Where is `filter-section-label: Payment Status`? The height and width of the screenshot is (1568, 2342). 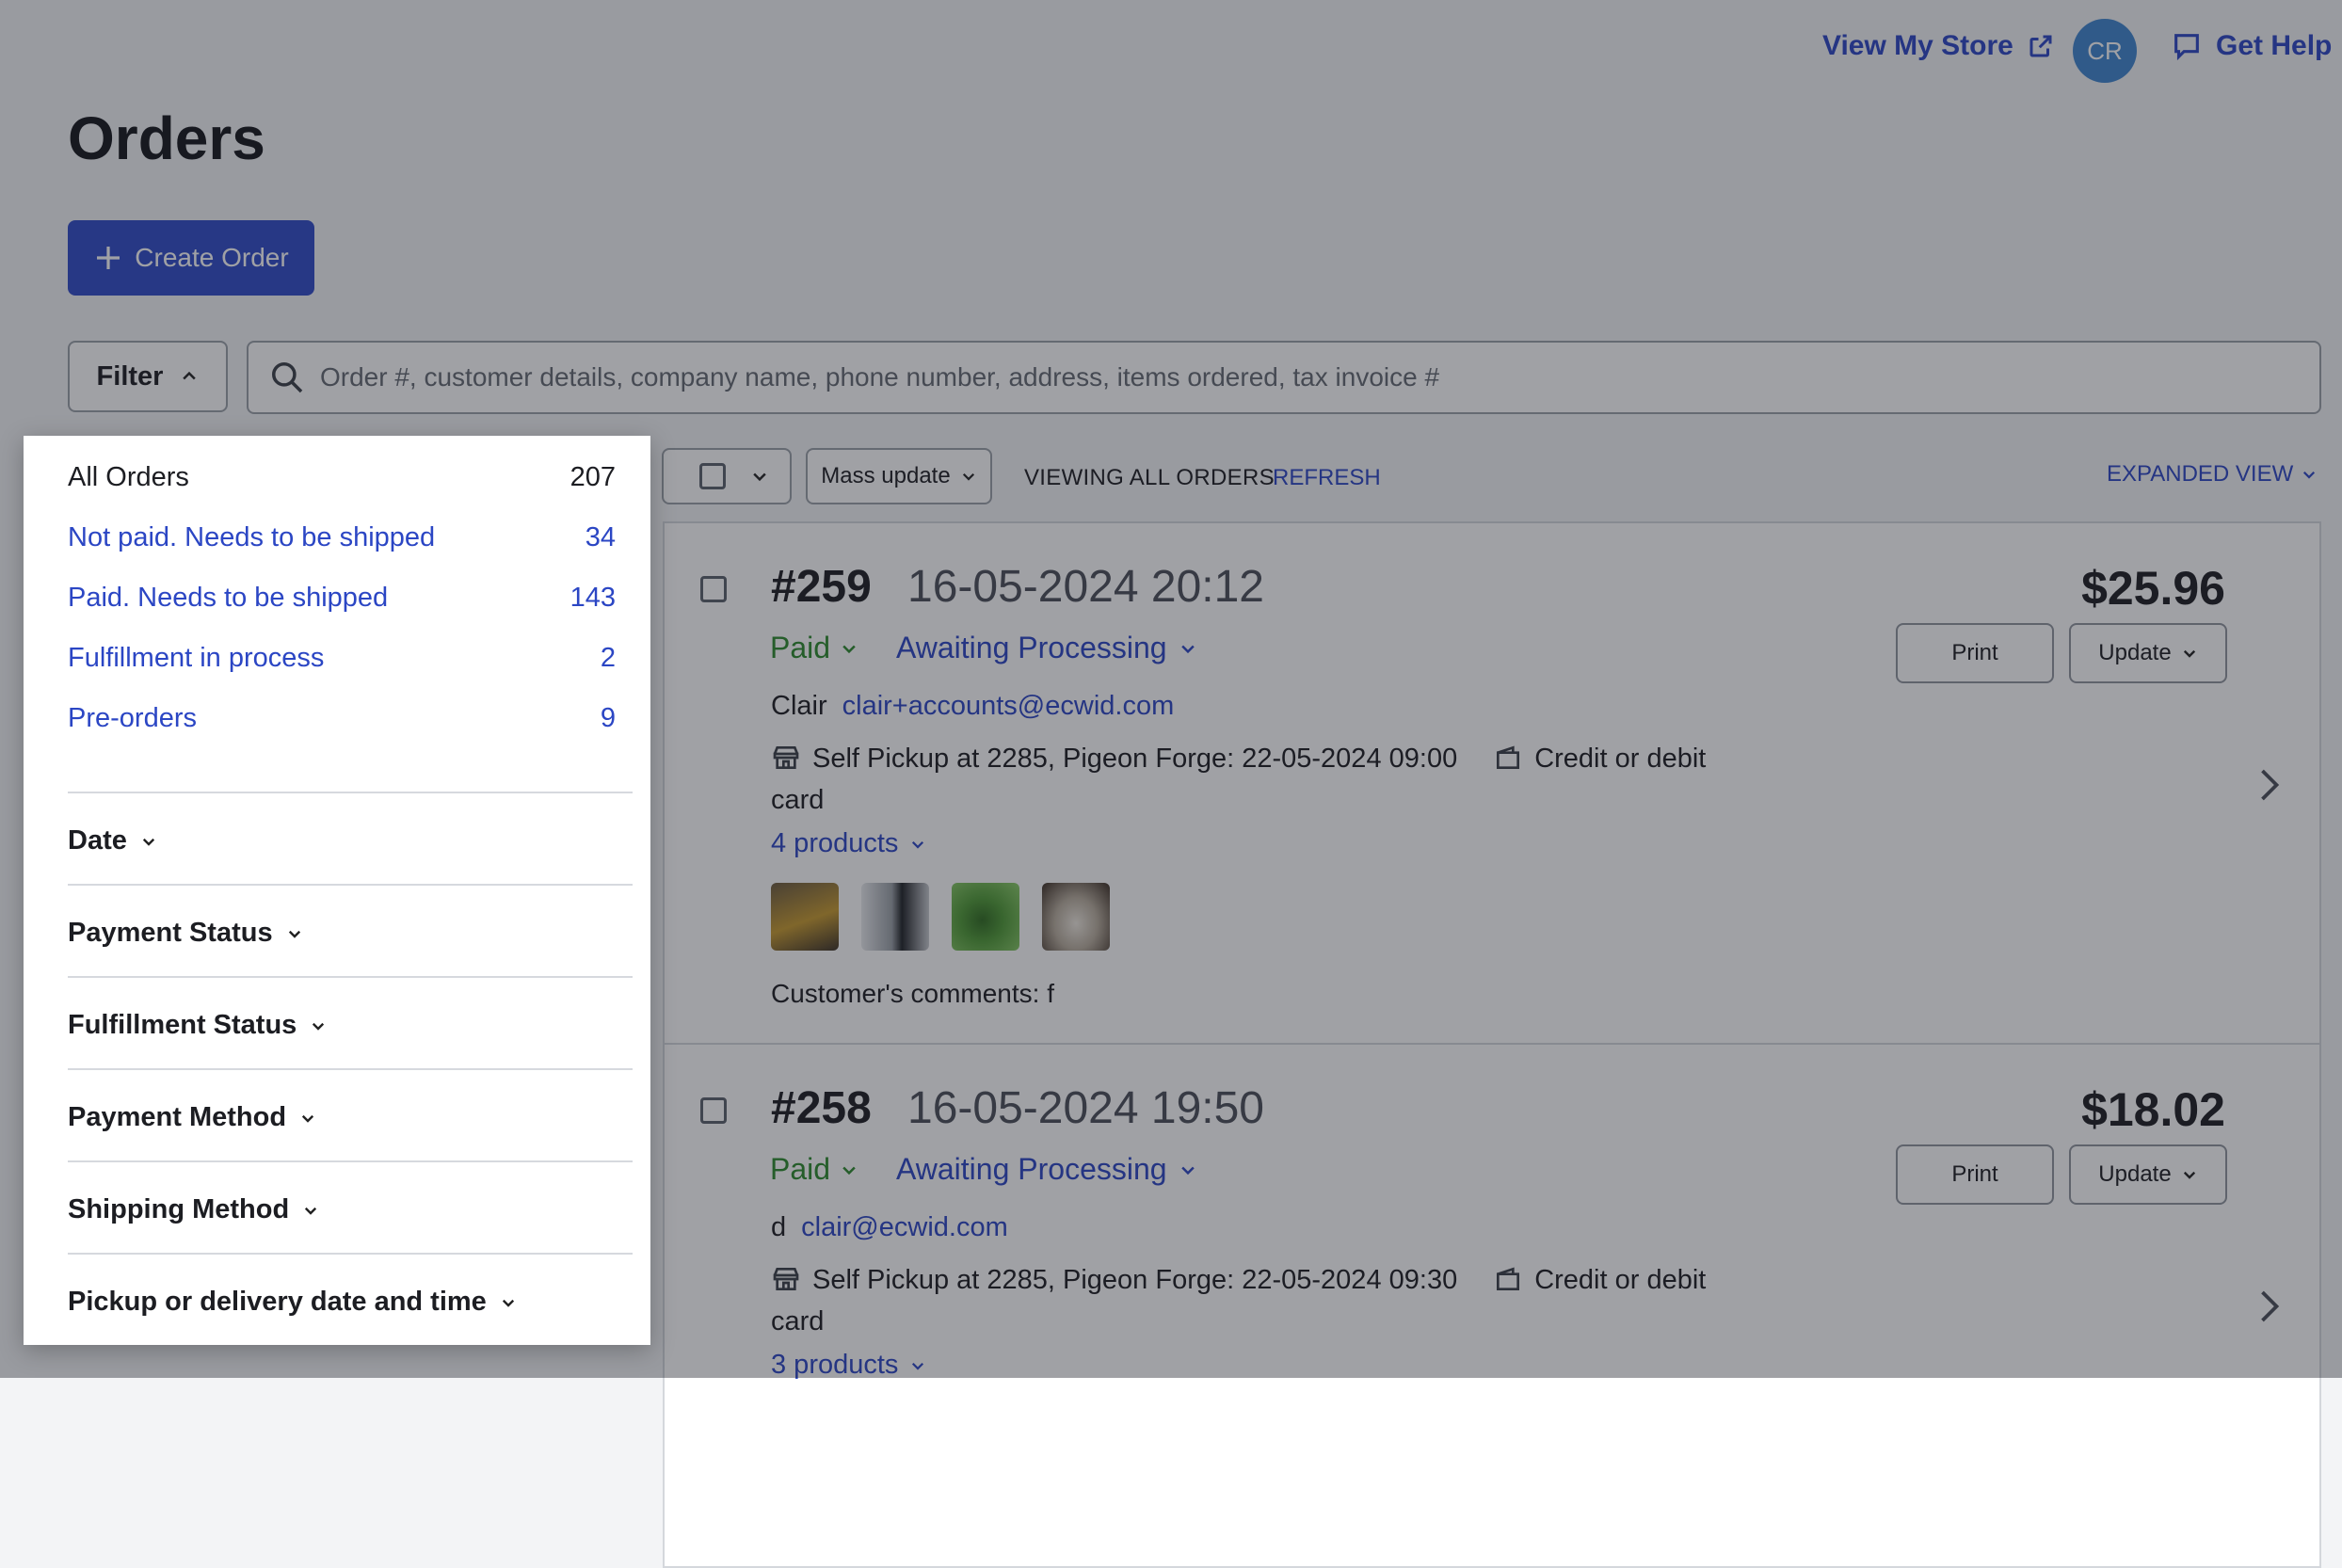
filter-section-label: Payment Status is located at coordinates (170, 933).